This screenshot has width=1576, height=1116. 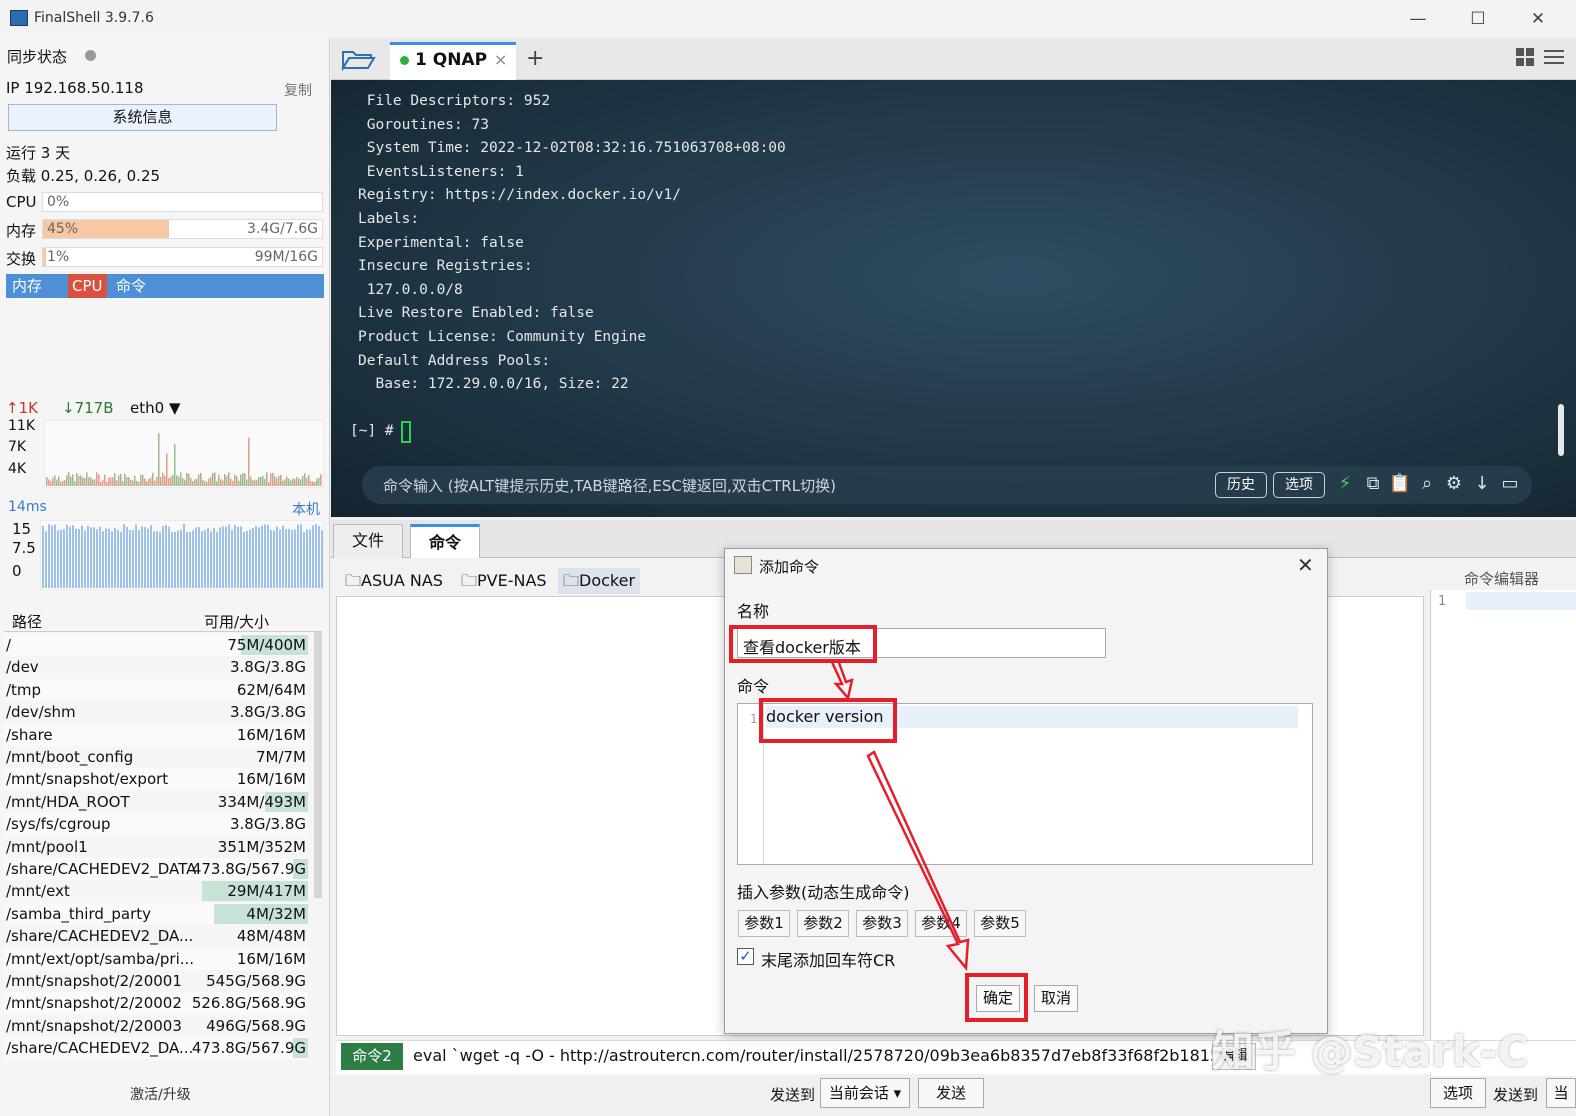 I want to click on paste-icon: 📋, so click(x=1400, y=484).